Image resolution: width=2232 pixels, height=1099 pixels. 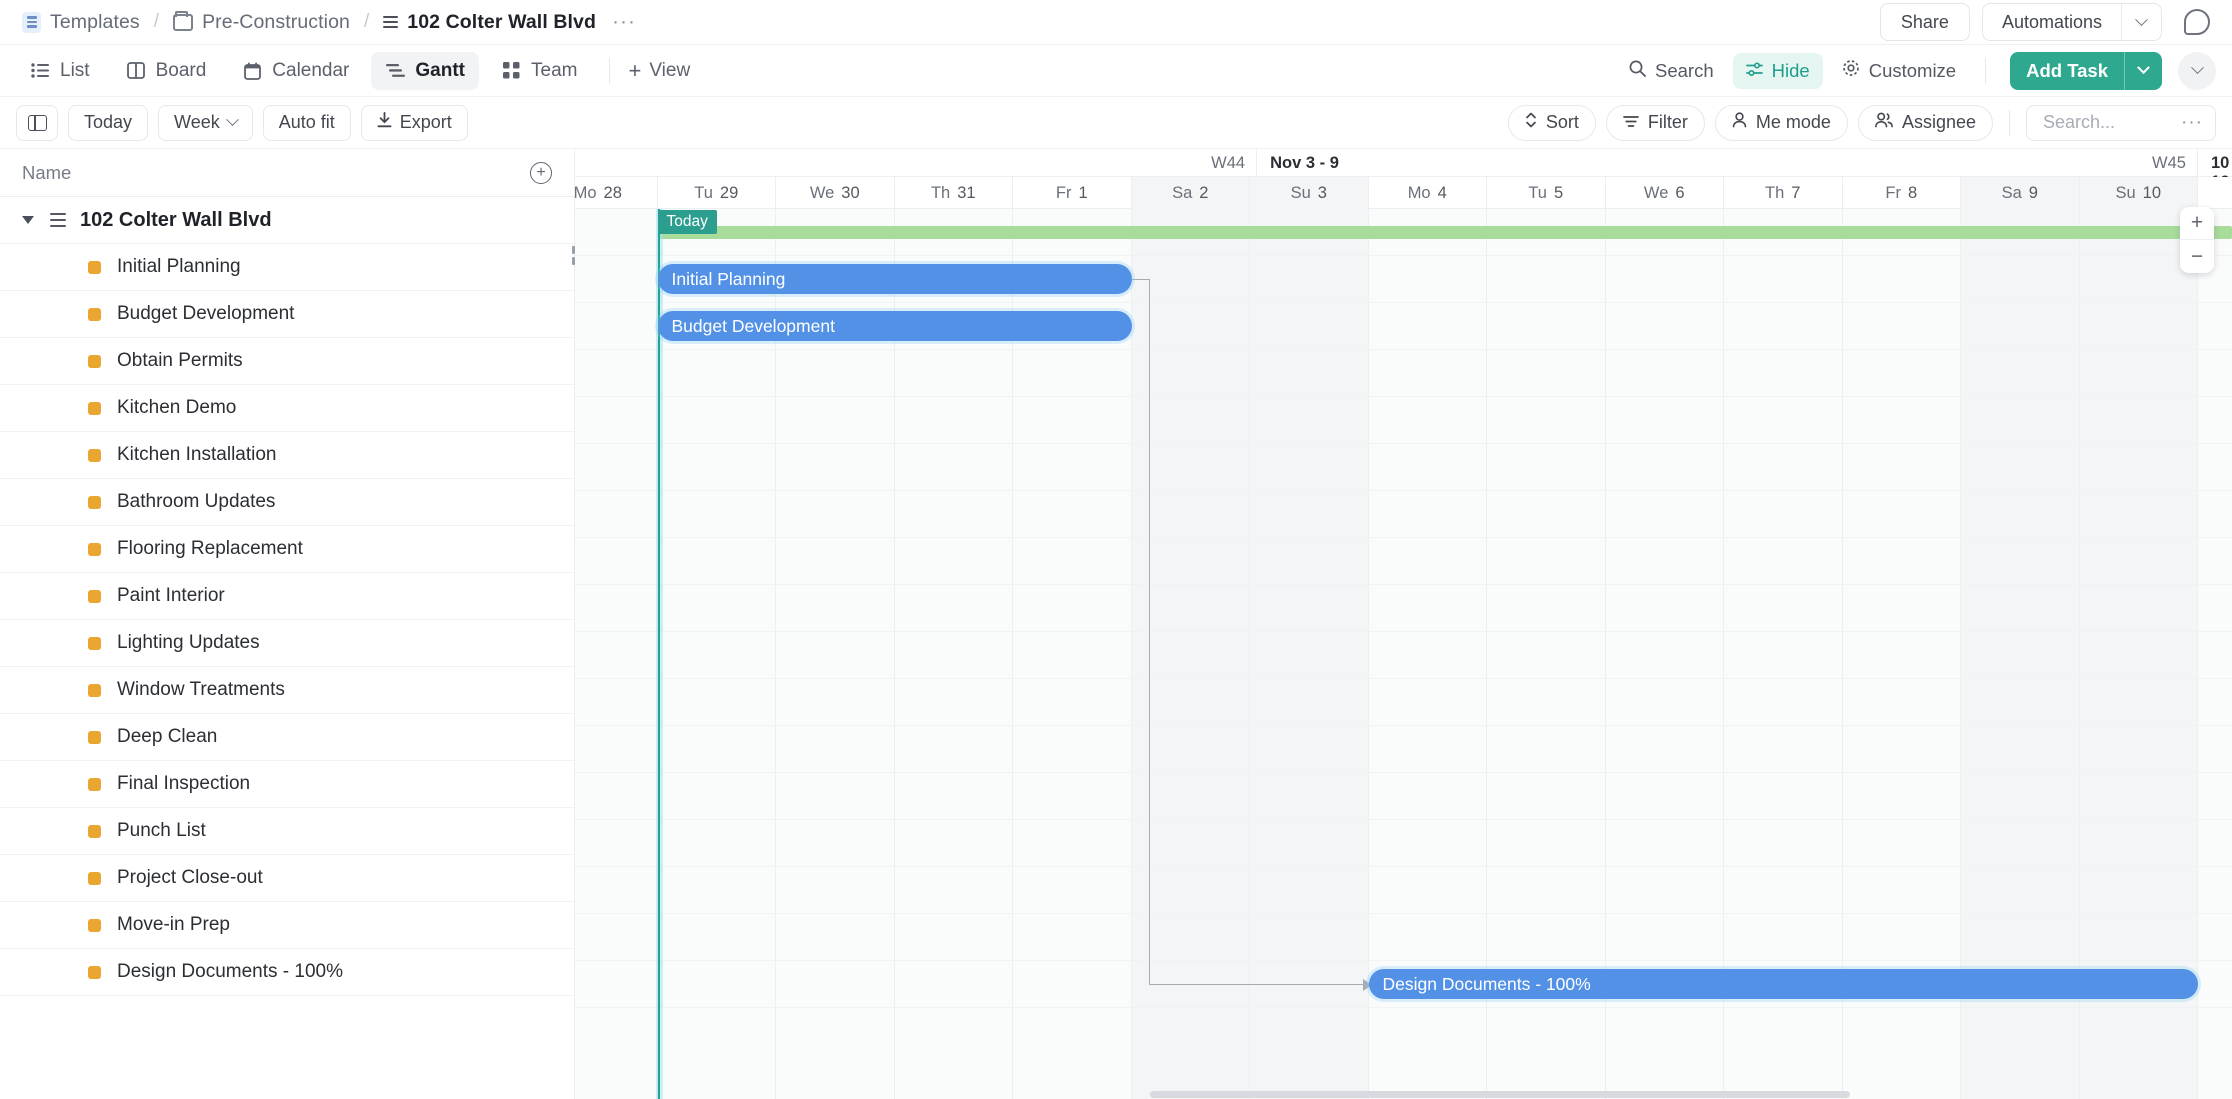 What do you see at coordinates (489, 22) in the screenshot?
I see `breadcrumb-item-current-list: 102 Colter Wall Blvd` at bounding box center [489, 22].